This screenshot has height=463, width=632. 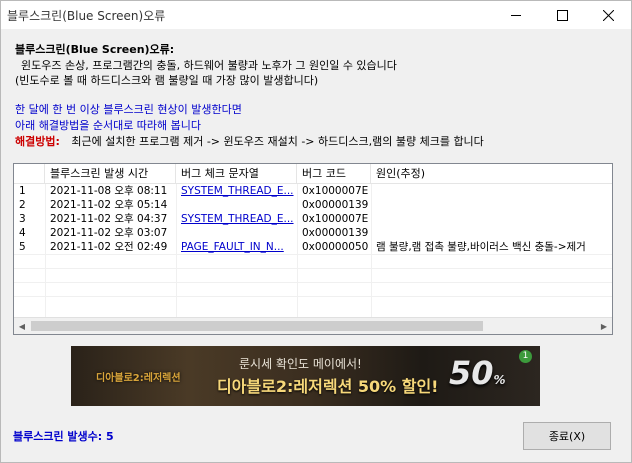 I want to click on maximize-button, so click(x=562, y=15).